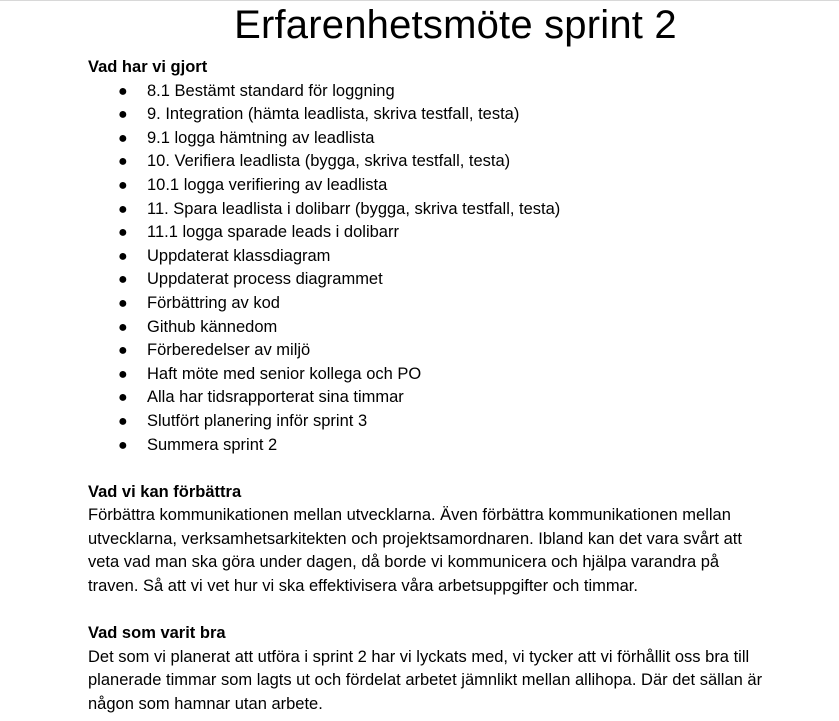 This screenshot has height=721, width=839. What do you see at coordinates (239, 255) in the screenshot?
I see `list-item-text: Uppdaterat klassdiagram` at bounding box center [239, 255].